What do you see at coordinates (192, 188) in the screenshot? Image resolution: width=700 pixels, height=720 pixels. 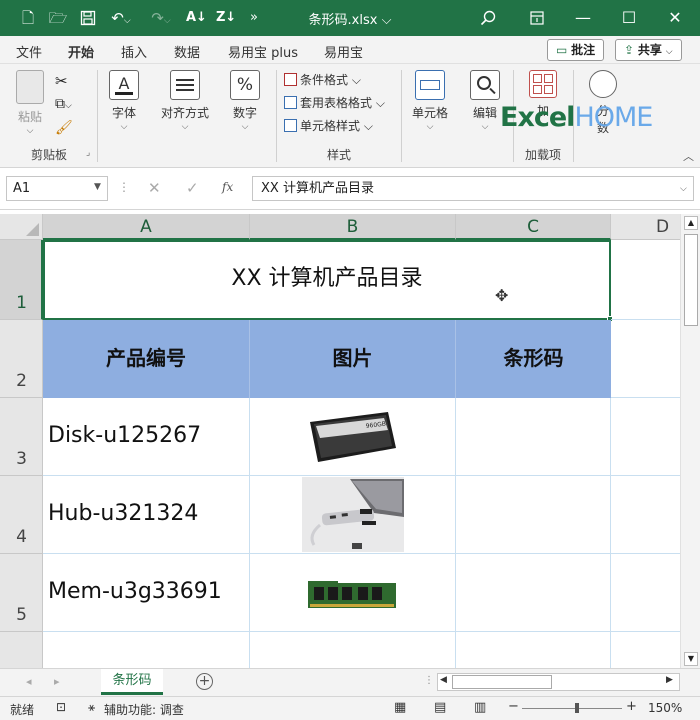 I see `confirm-icon: ✓` at bounding box center [192, 188].